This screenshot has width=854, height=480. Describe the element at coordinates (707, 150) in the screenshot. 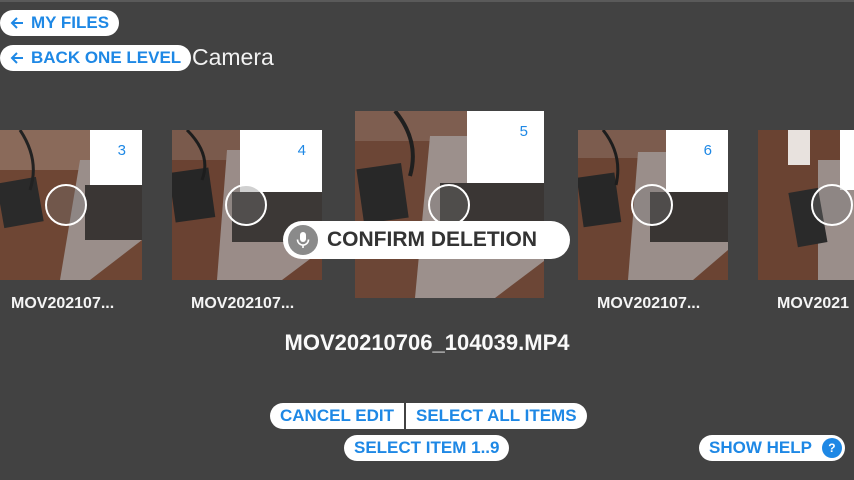

I see `thumbnail-number: 6` at that location.